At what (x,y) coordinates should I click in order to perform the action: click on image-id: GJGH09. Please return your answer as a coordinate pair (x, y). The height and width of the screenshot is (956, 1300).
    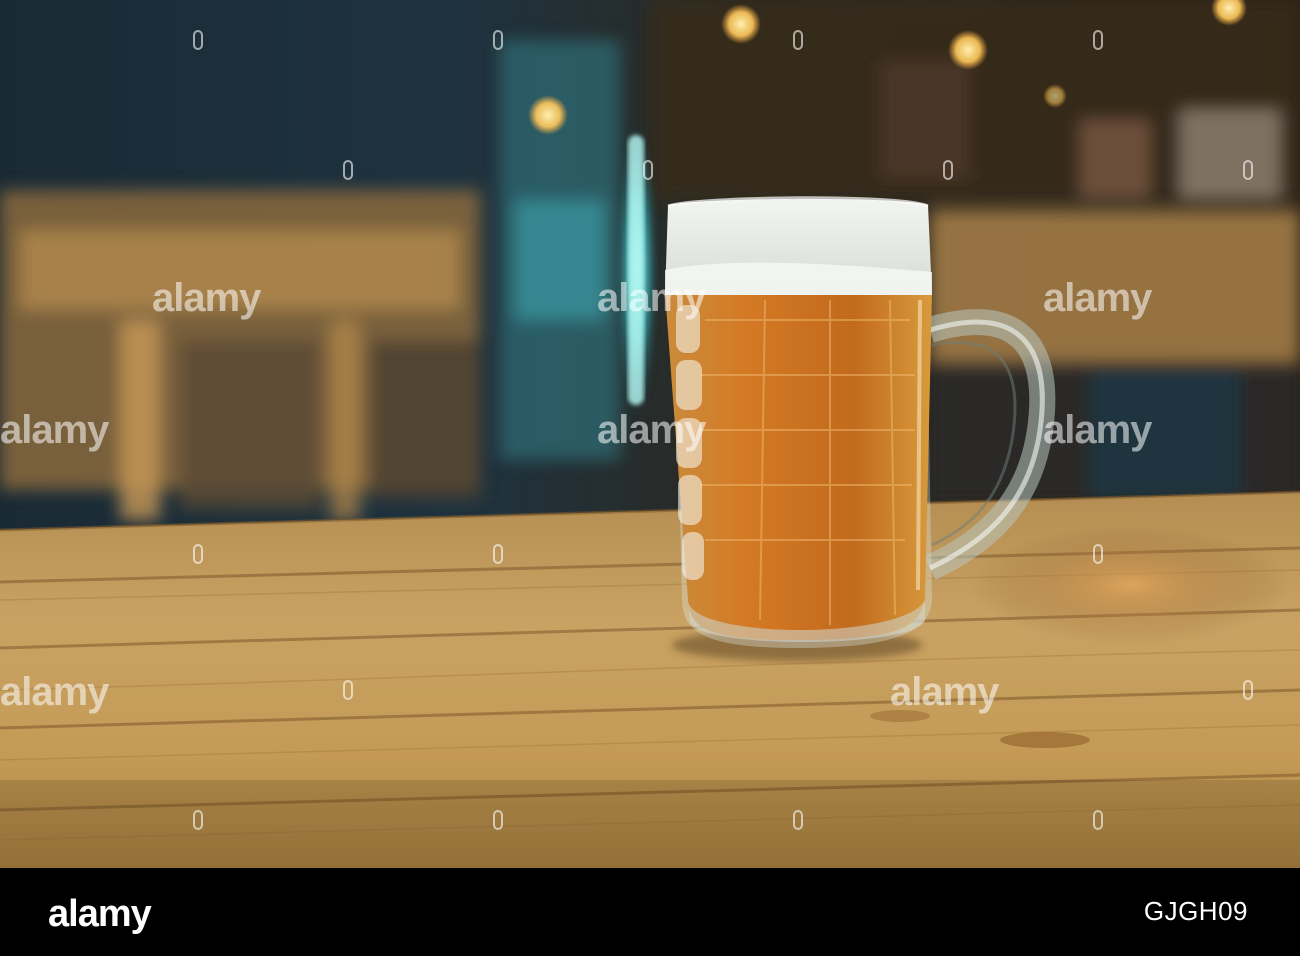
    Looking at the image, I should click on (1195, 911).